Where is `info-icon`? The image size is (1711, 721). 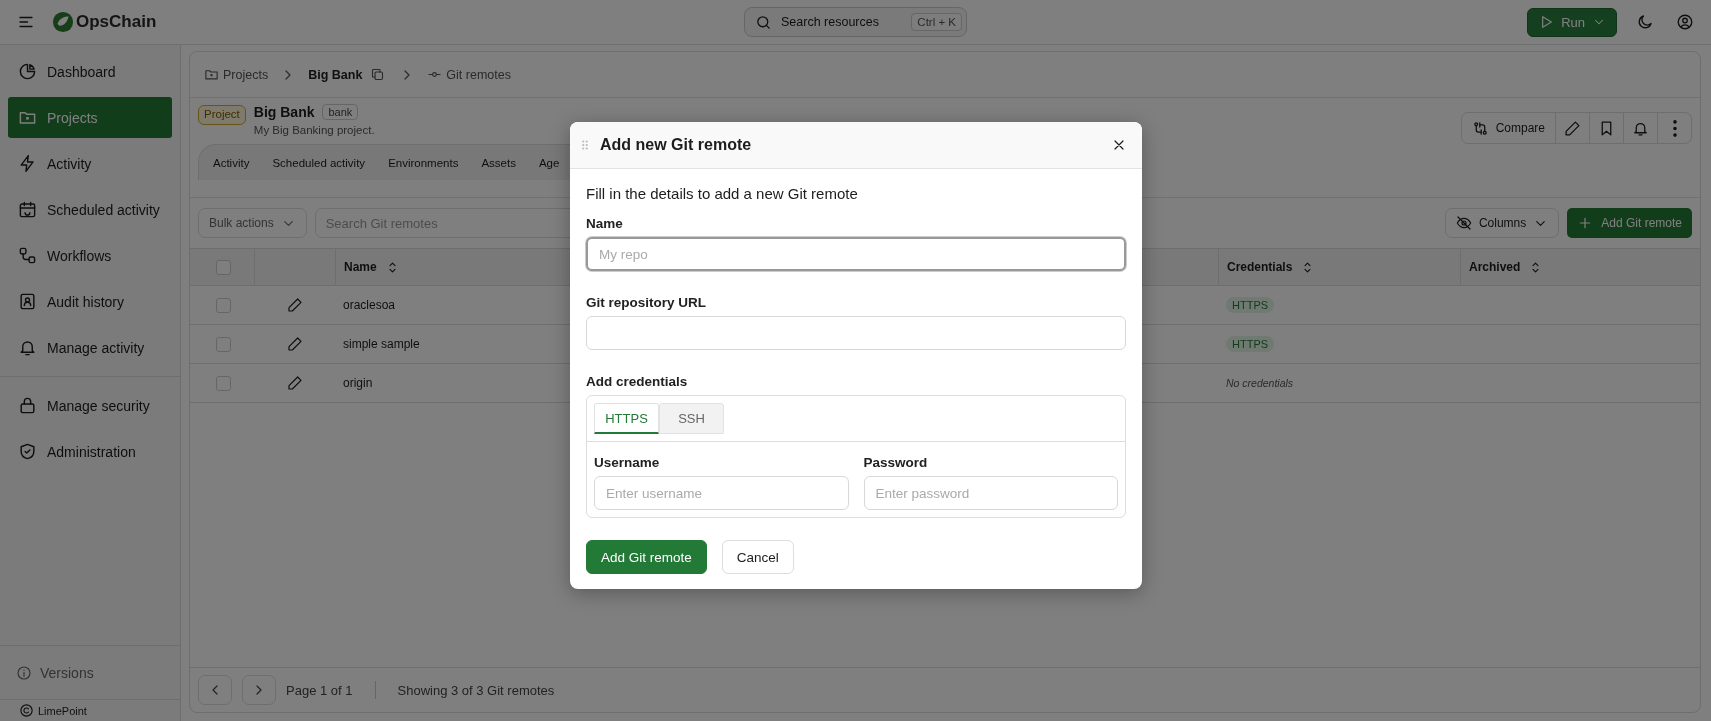
info-icon is located at coordinates (24, 672).